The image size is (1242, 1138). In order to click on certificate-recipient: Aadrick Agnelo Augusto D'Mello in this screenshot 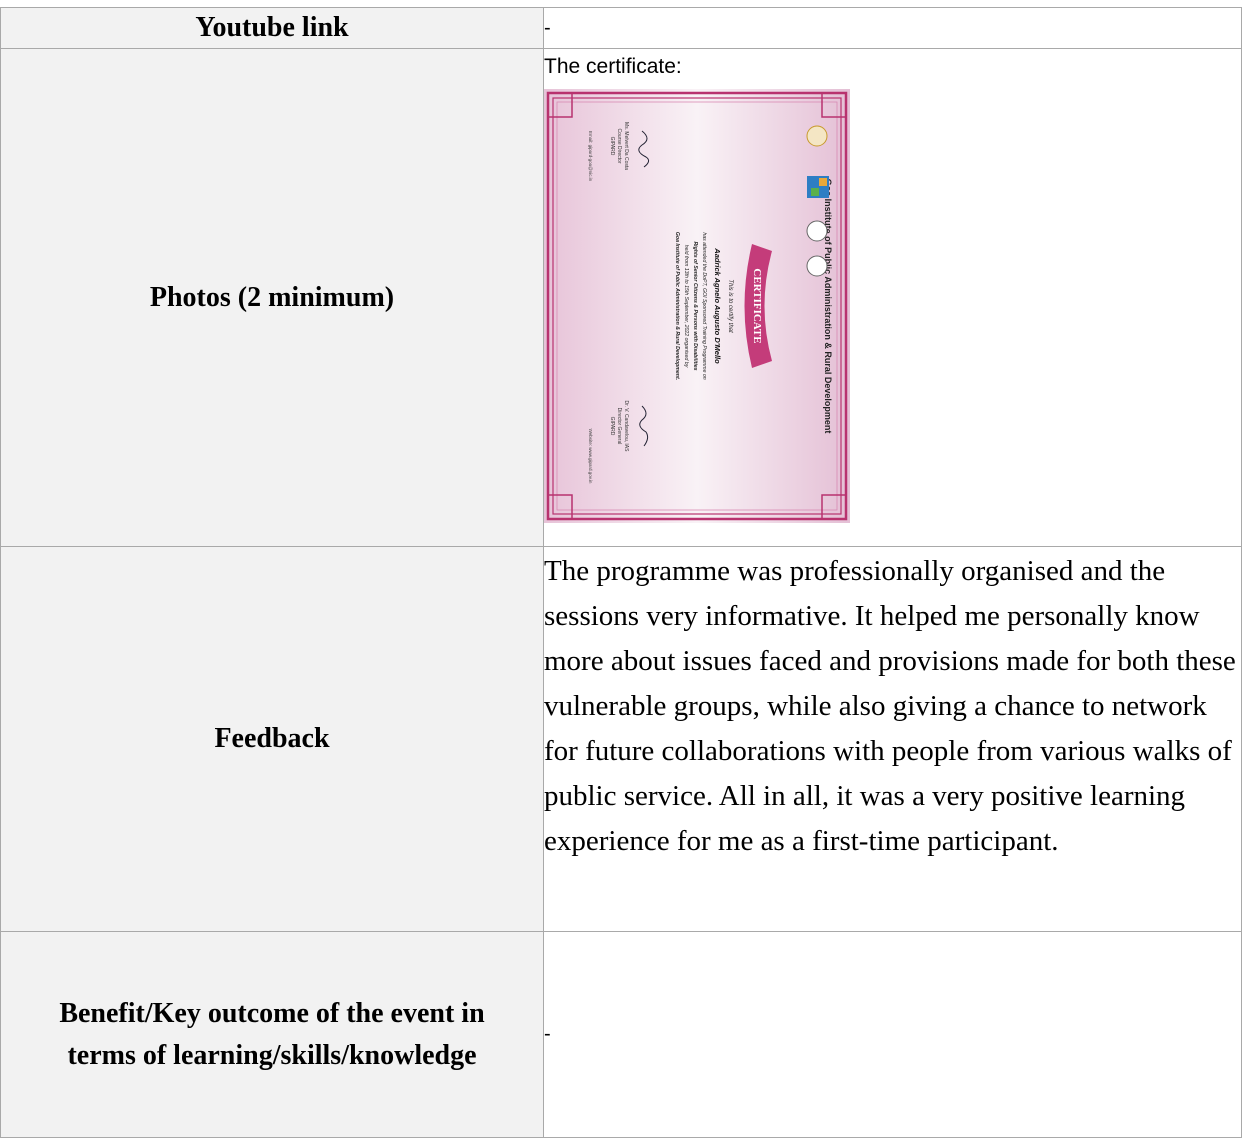, I will do `click(717, 305)`.